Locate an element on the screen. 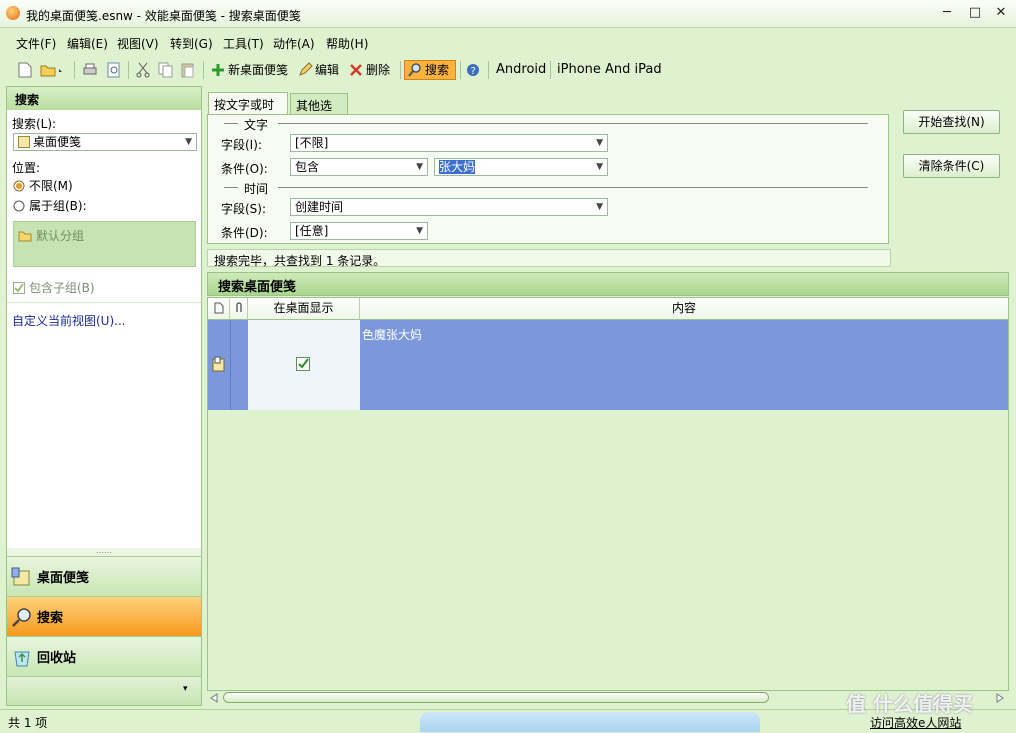 The height and width of the screenshot is (733, 1016). time-condition-label: 条件(D): is located at coordinates (244, 233).